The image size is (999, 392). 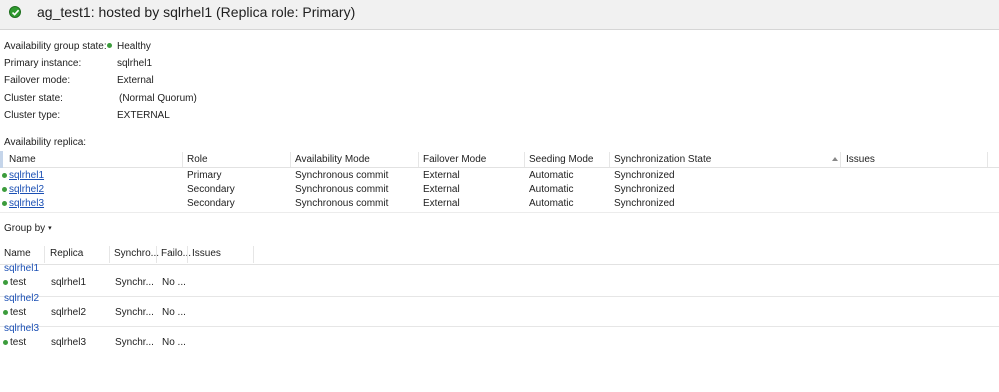 What do you see at coordinates (499, 254) in the screenshot?
I see `database-grid-header: Name Replica Synchro... Failo... Issues` at bounding box center [499, 254].